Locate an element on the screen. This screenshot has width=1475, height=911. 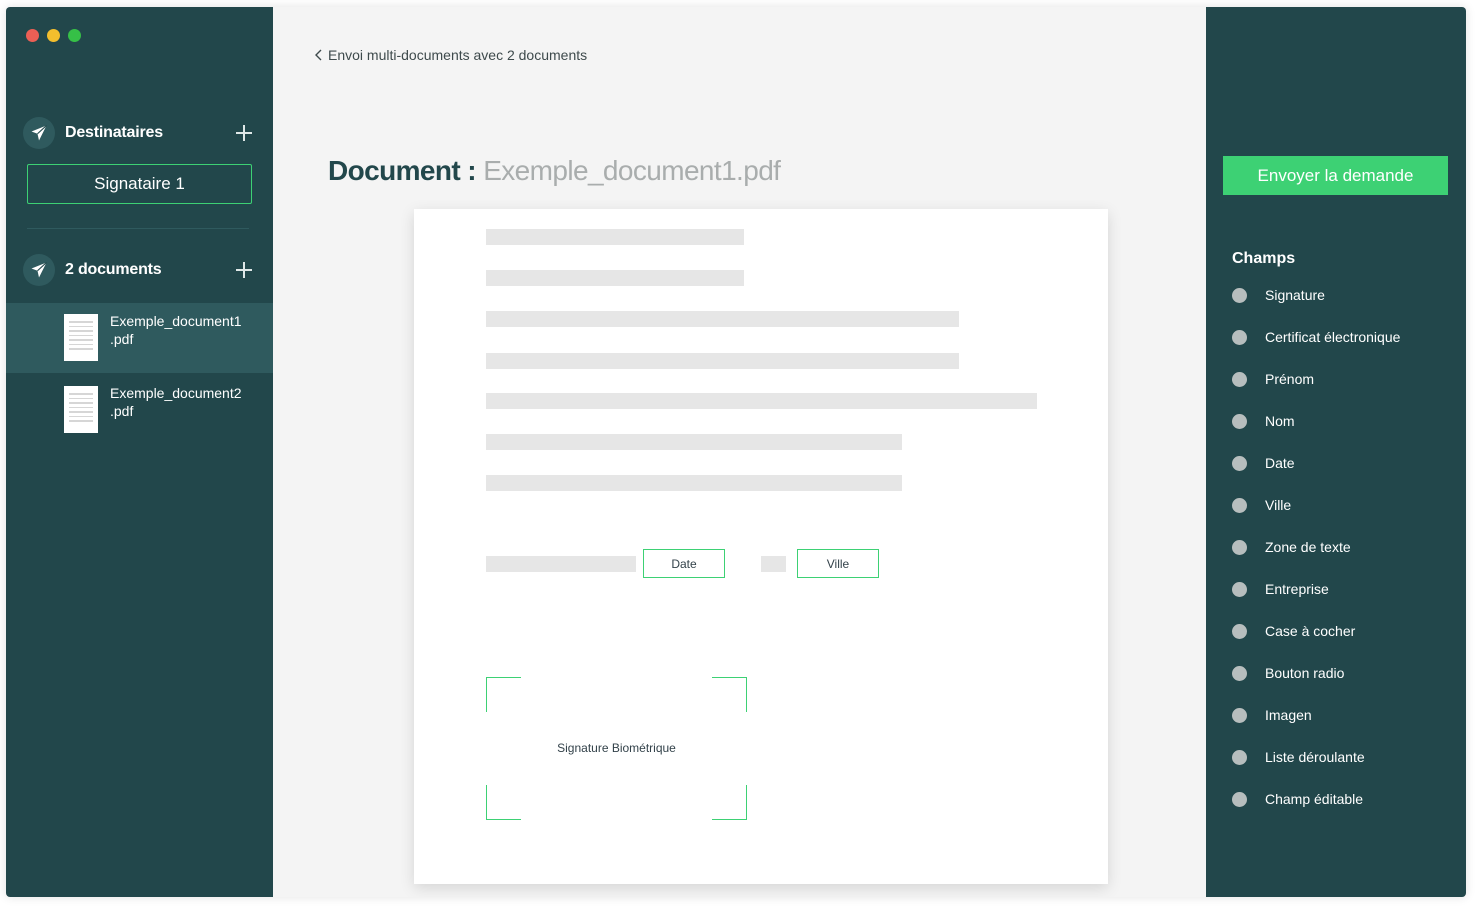
signer-button: Signataire 1 is located at coordinates (139, 184).